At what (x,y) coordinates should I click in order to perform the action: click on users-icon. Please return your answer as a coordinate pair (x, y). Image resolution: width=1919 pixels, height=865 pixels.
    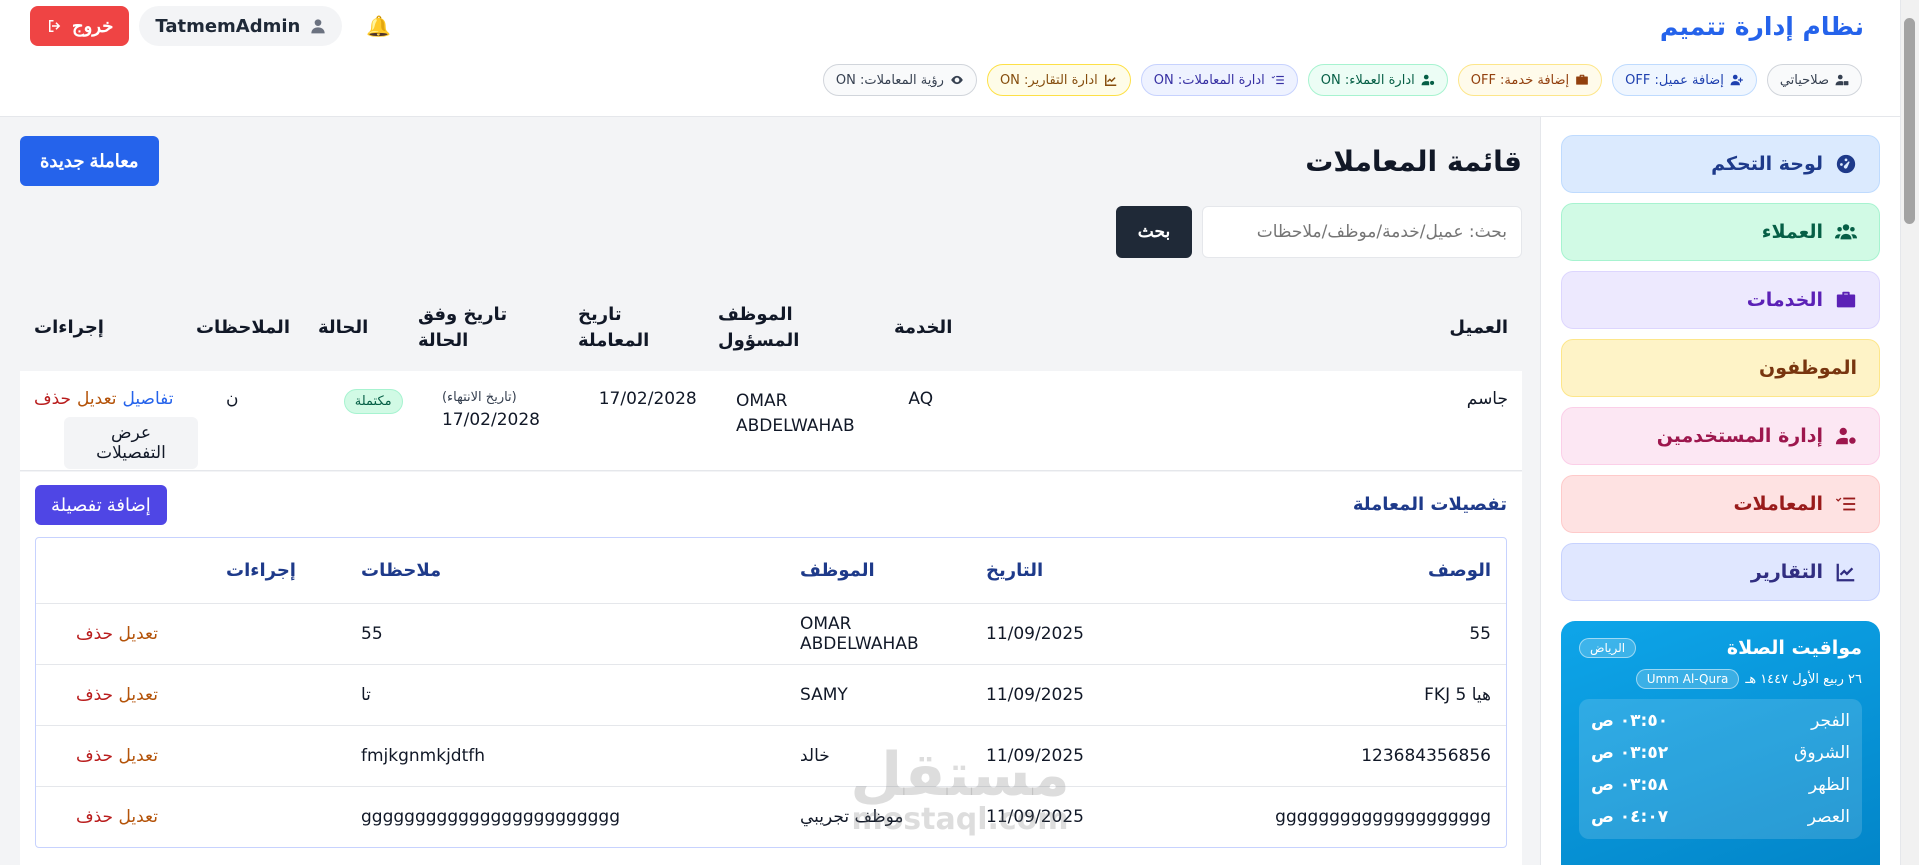
    Looking at the image, I should click on (1846, 232).